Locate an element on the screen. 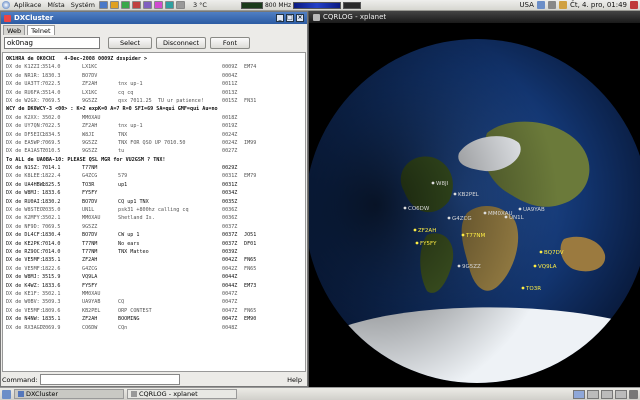 This screenshot has width=640, height=400. dx-call: KB2PEL is located at coordinates (91, 310).